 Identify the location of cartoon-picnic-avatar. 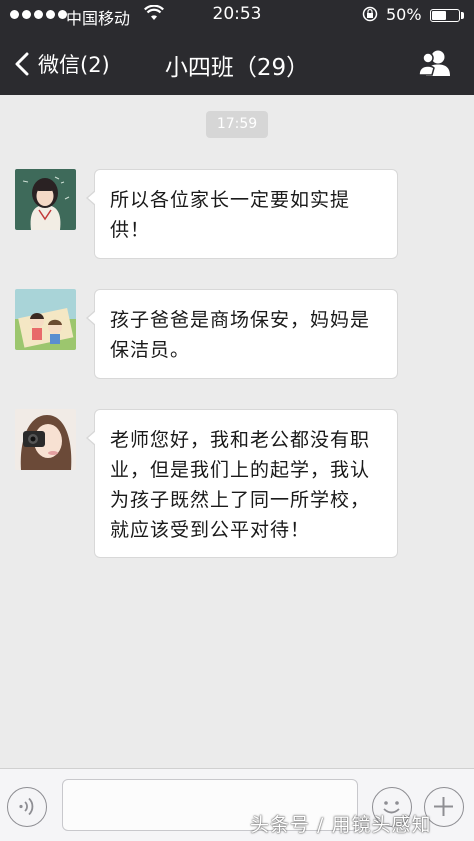
(45, 319).